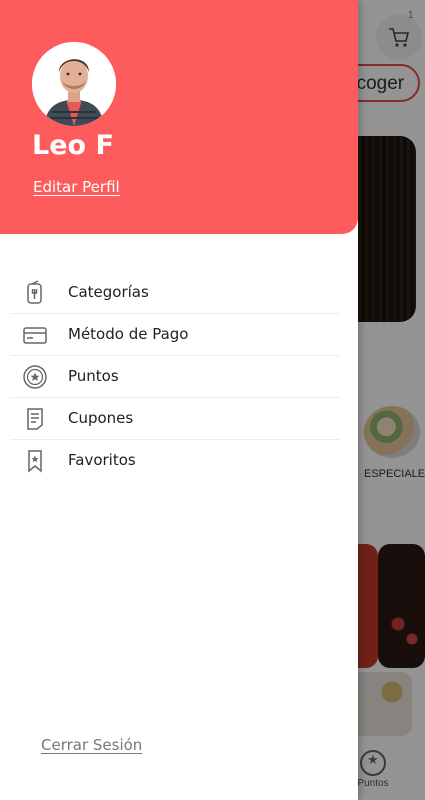  I want to click on bookmark-icon, so click(35, 461).